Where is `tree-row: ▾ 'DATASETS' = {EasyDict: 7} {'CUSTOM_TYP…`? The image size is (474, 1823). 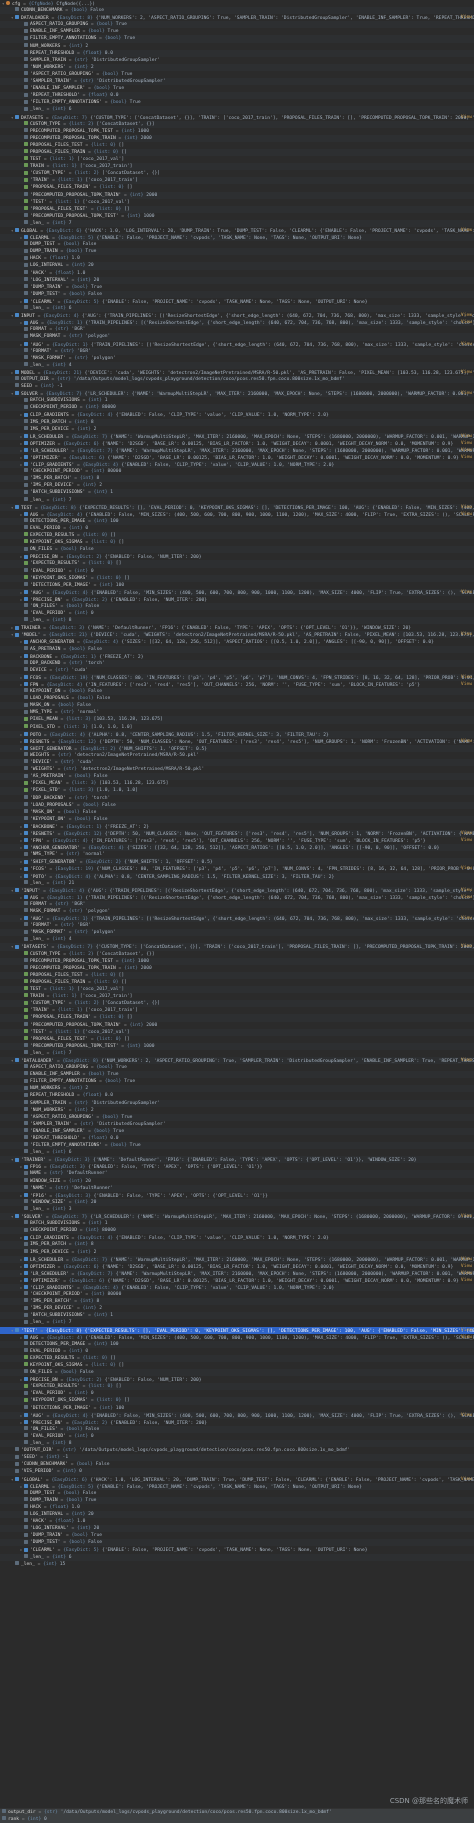
tree-row: ▾ 'DATASETS' = {EasyDict: 7} {'CUSTOM_TYP… is located at coordinates (237, 947).